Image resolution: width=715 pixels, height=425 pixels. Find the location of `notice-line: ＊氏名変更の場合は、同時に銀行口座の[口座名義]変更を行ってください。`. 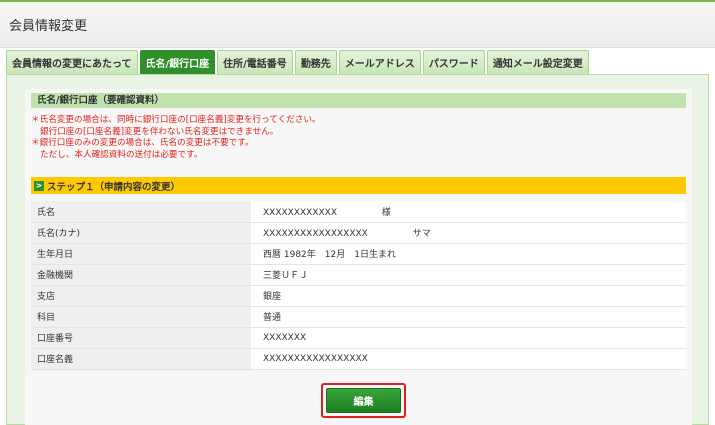

notice-line: ＊氏名変更の場合は、同時に銀行口座の[口座名義]変更を行ってください。 is located at coordinates (176, 120).